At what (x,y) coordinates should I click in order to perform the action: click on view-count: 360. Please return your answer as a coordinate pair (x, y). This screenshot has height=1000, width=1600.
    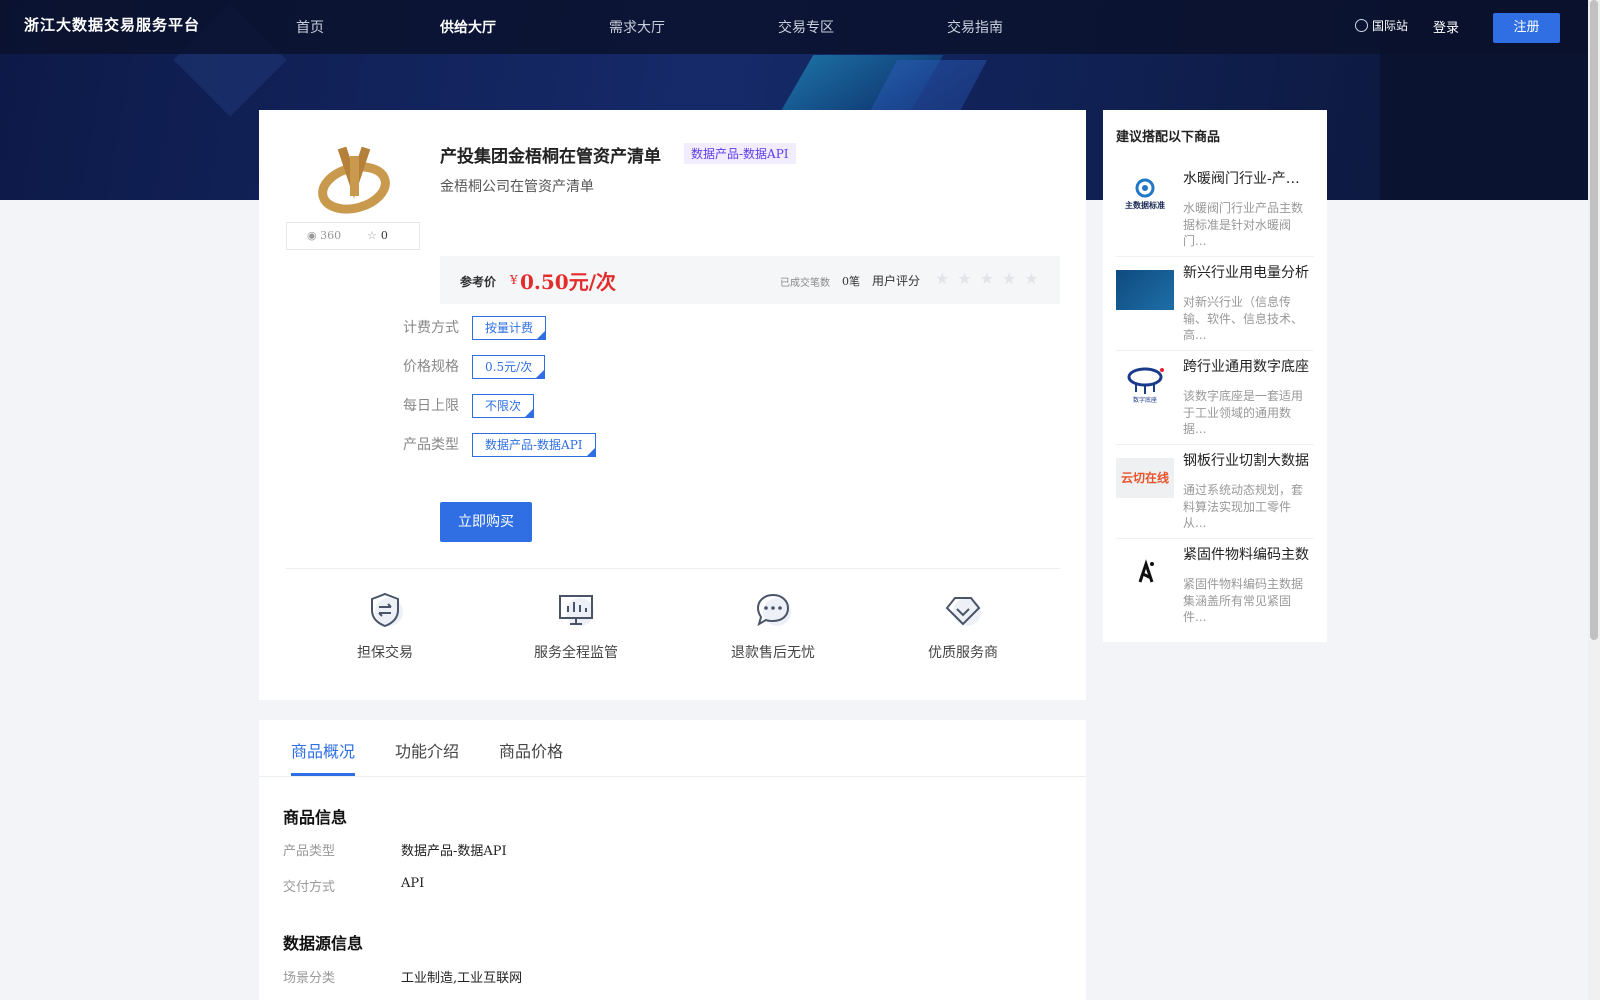
    Looking at the image, I should click on (331, 235).